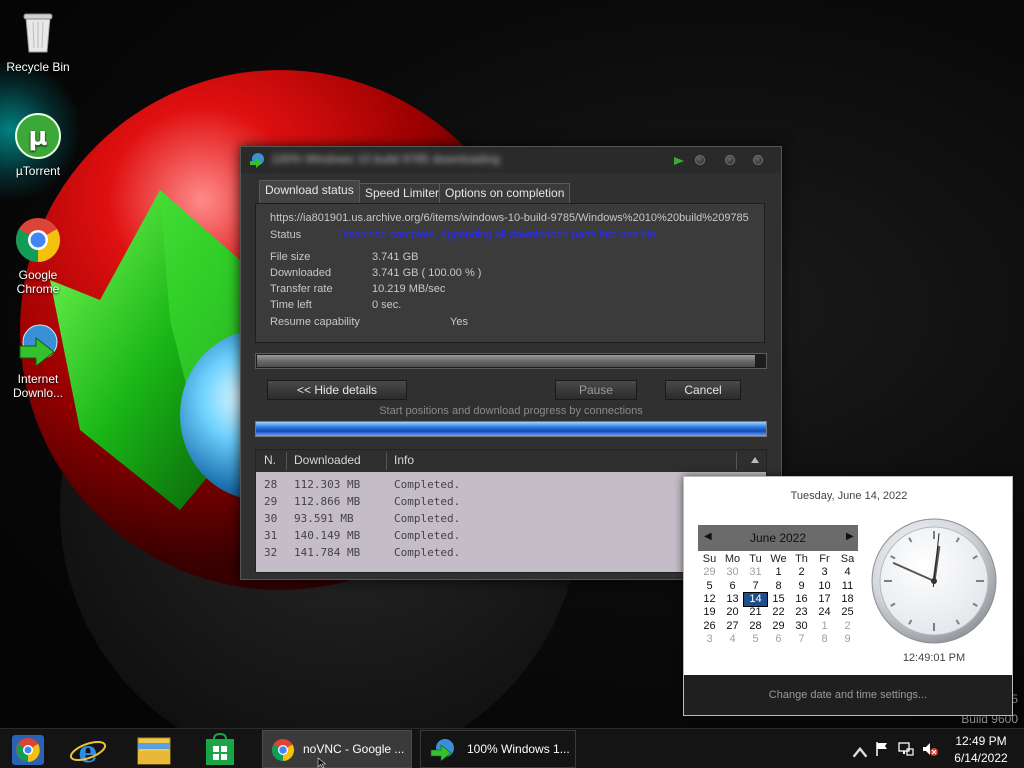  Describe the element at coordinates (88, 750) in the screenshot. I see `taskbar-pin-internet-explorer: e` at that location.